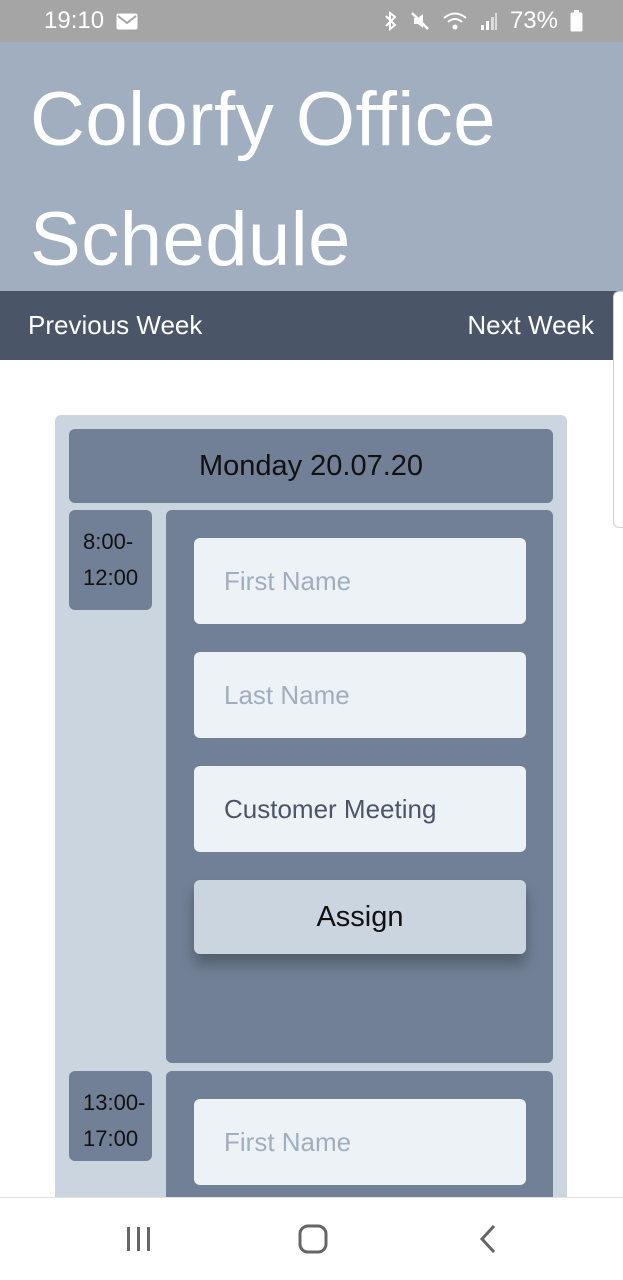  I want to click on system-nav-bar, so click(311, 1238).